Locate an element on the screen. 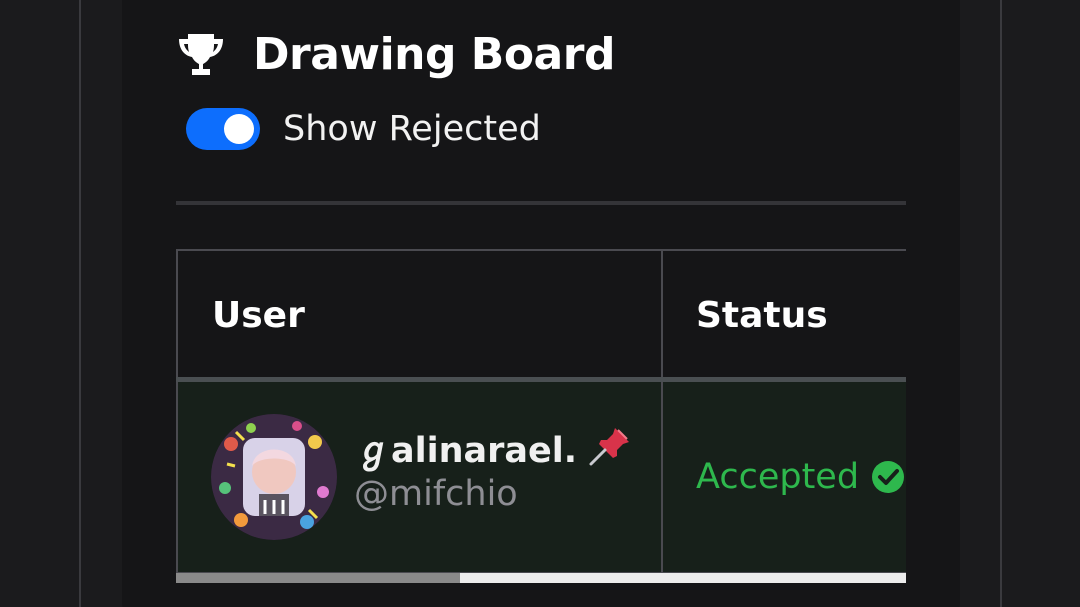 This screenshot has height=607, width=1080. right-guide-line is located at coordinates (1001, 303).